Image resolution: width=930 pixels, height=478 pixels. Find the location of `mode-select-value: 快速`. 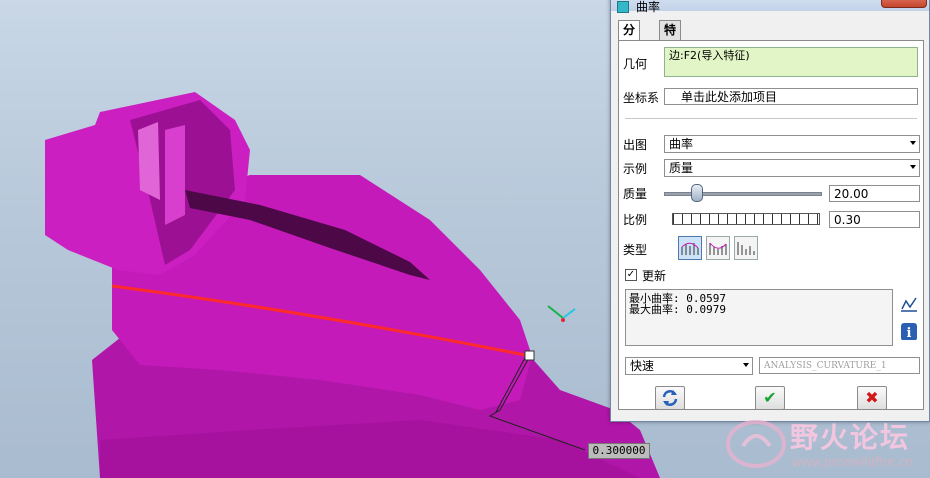

mode-select-value: 快速 is located at coordinates (642, 366).